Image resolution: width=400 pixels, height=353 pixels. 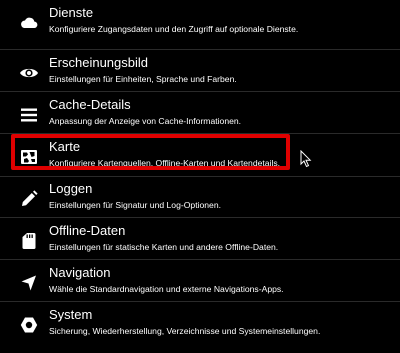 I want to click on settings-item-title: Cache-Details, so click(x=90, y=104).